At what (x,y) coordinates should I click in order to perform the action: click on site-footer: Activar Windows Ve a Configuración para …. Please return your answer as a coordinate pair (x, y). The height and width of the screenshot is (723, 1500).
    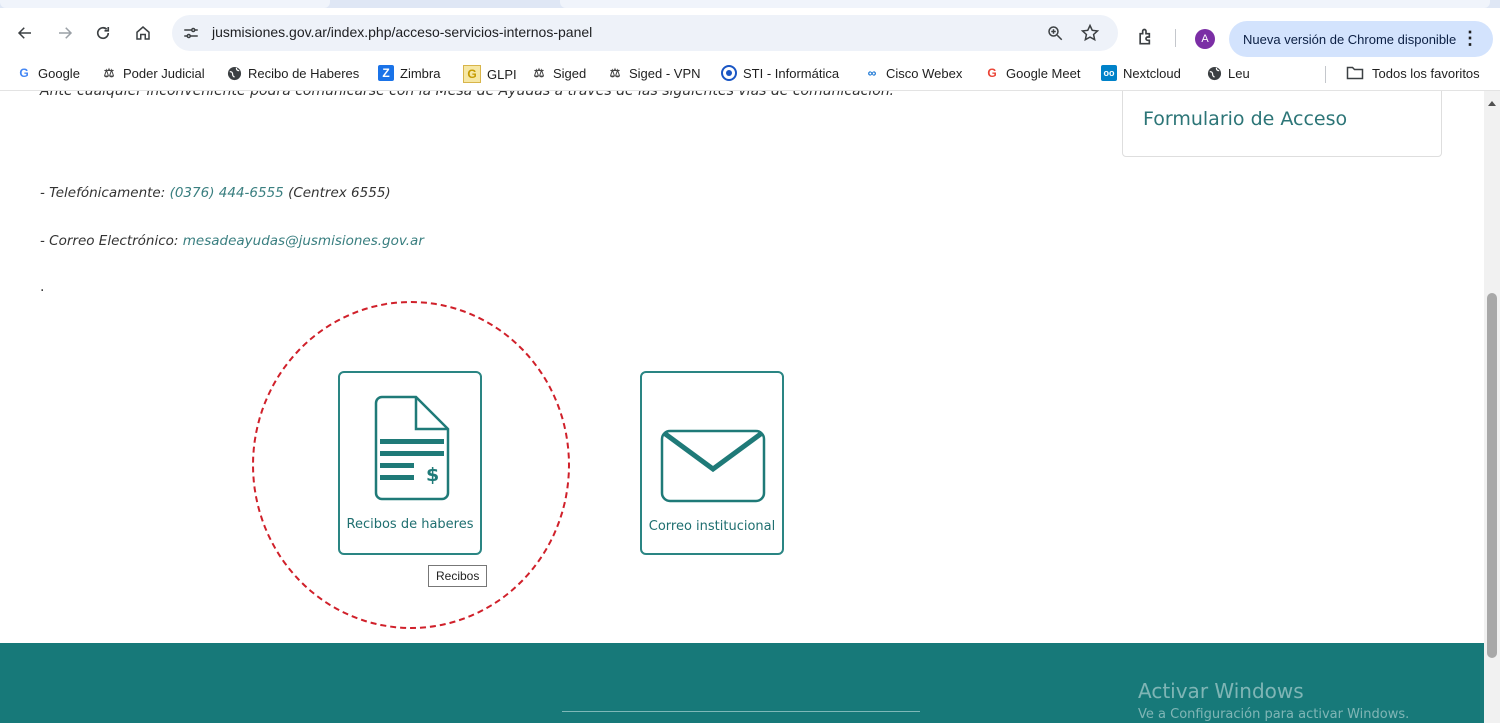
    Looking at the image, I should click on (742, 683).